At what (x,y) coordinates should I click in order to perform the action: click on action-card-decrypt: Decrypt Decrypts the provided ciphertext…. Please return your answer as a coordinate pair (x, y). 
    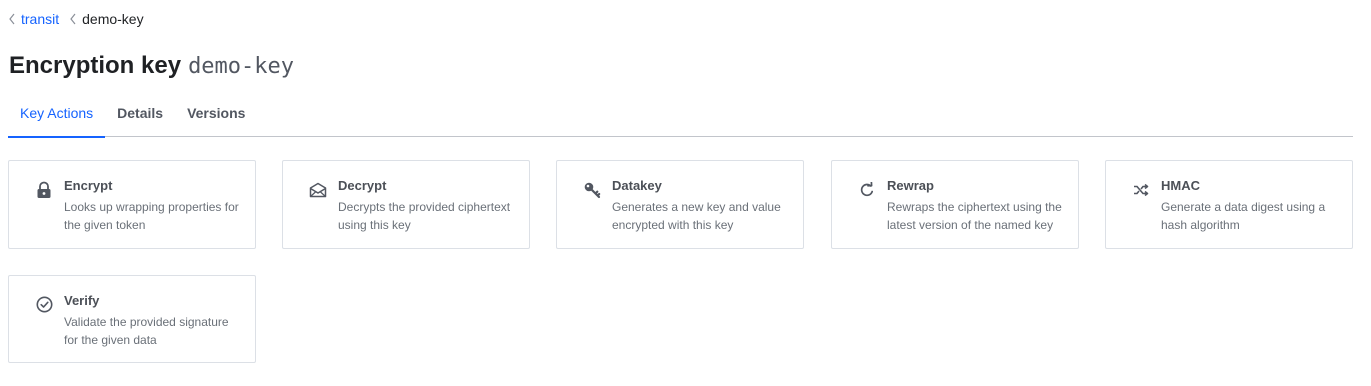
    Looking at the image, I should click on (406, 204).